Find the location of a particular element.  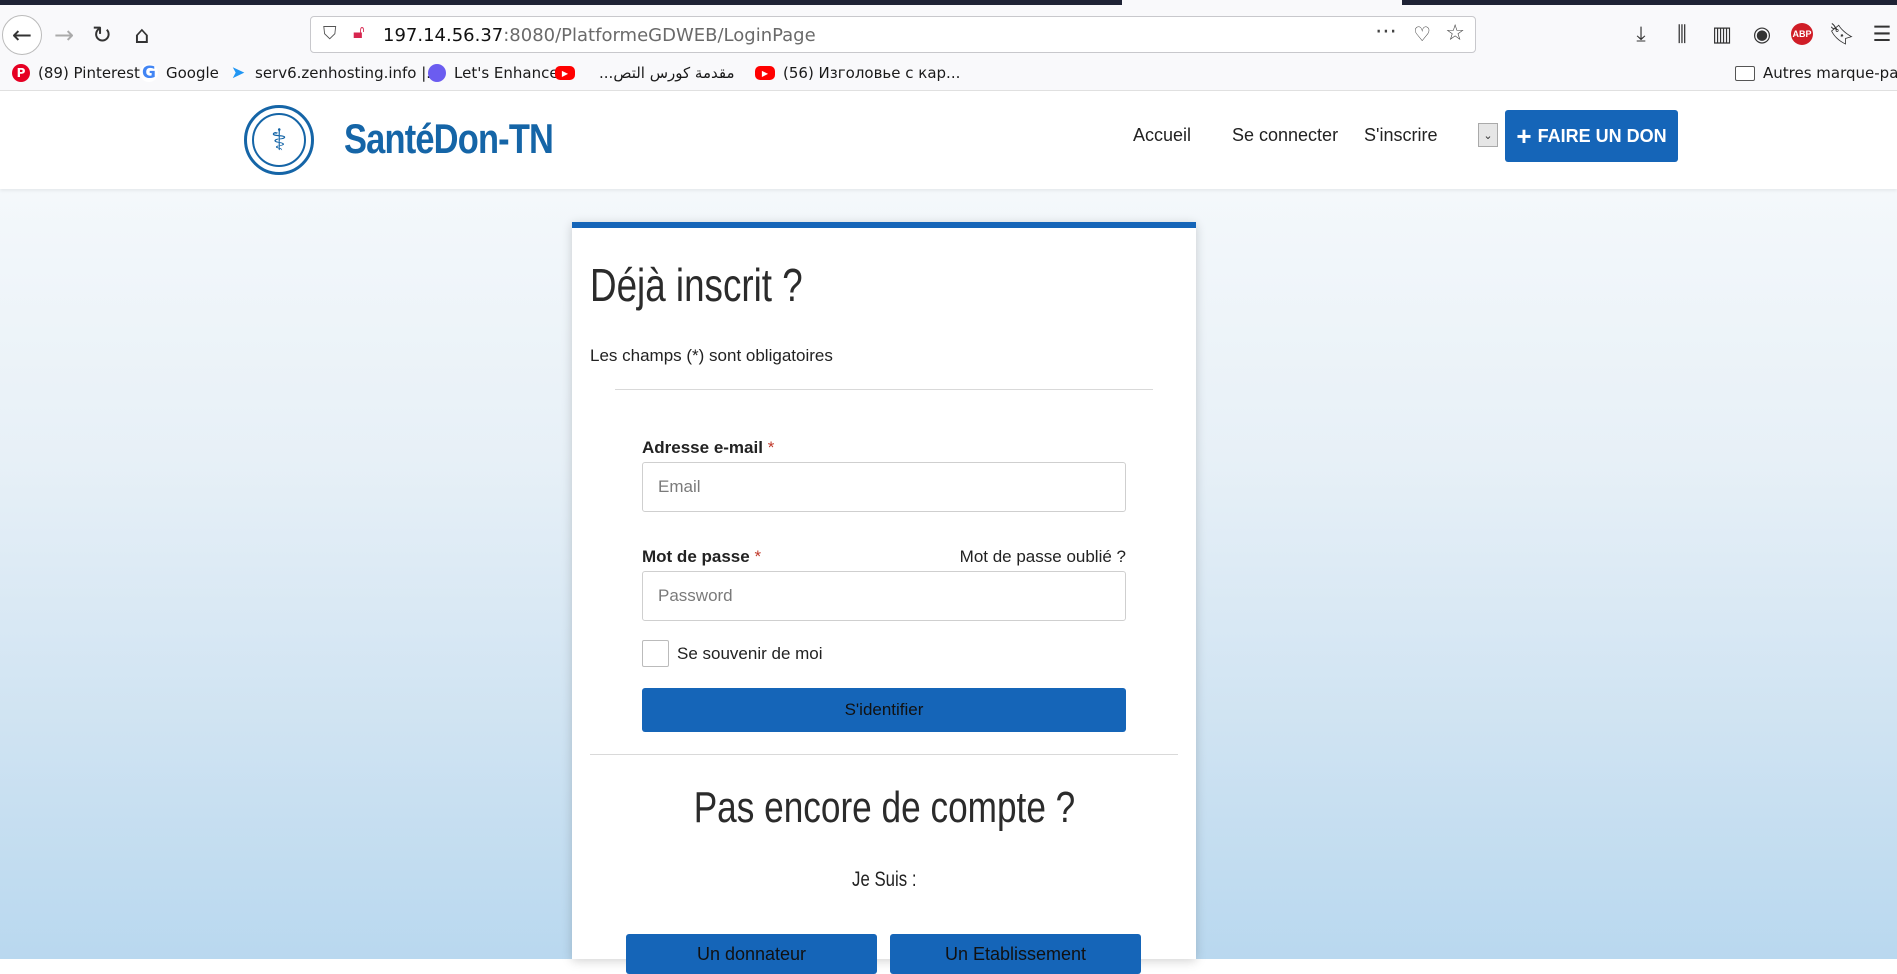

pinterest-icon: P is located at coordinates (21, 73).